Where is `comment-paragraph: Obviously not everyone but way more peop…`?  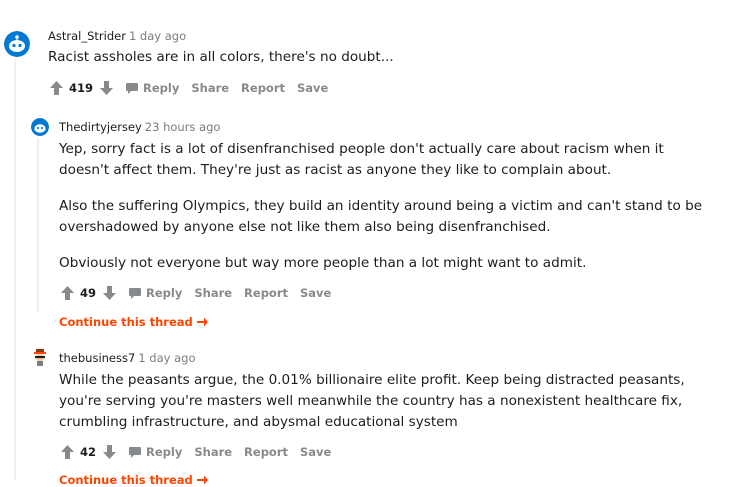 comment-paragraph: Obviously not everyone but way more peop… is located at coordinates (323, 263).